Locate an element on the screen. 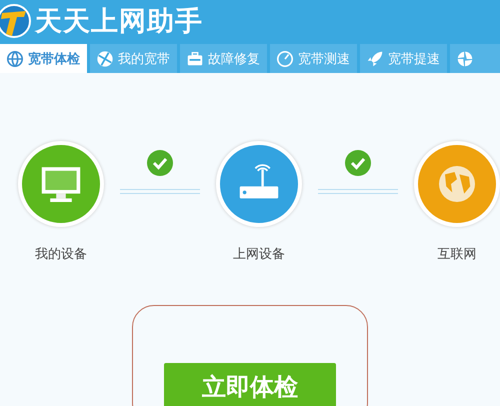 This screenshot has height=406, width=500. tab: 宽带体检 is located at coordinates (43, 58).